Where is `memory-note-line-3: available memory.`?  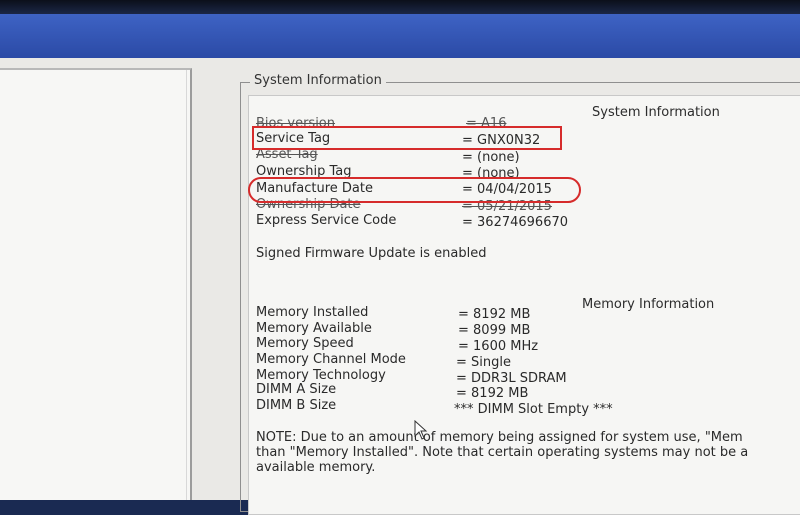 memory-note-line-3: available memory. is located at coordinates (316, 467).